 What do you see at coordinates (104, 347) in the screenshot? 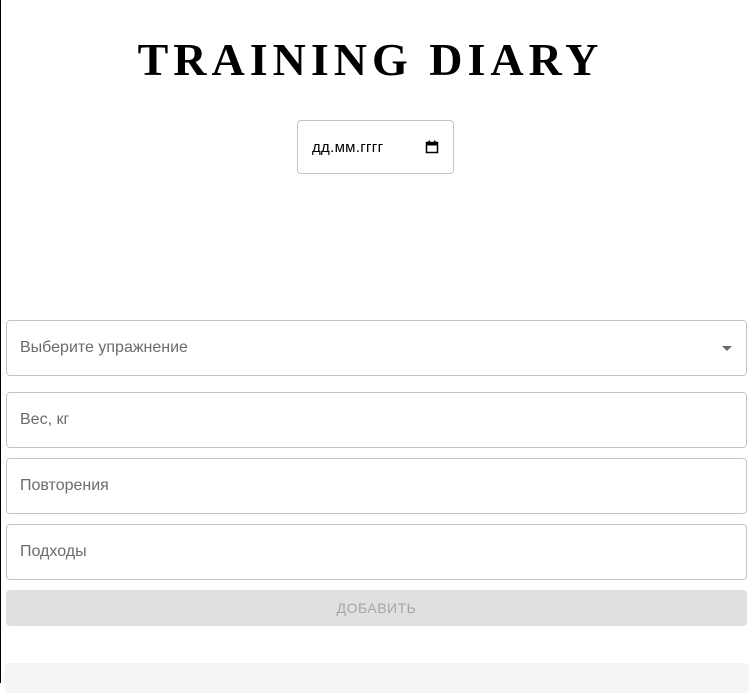
I see `exercise-select-placeholder: Выберите упражнение` at bounding box center [104, 347].